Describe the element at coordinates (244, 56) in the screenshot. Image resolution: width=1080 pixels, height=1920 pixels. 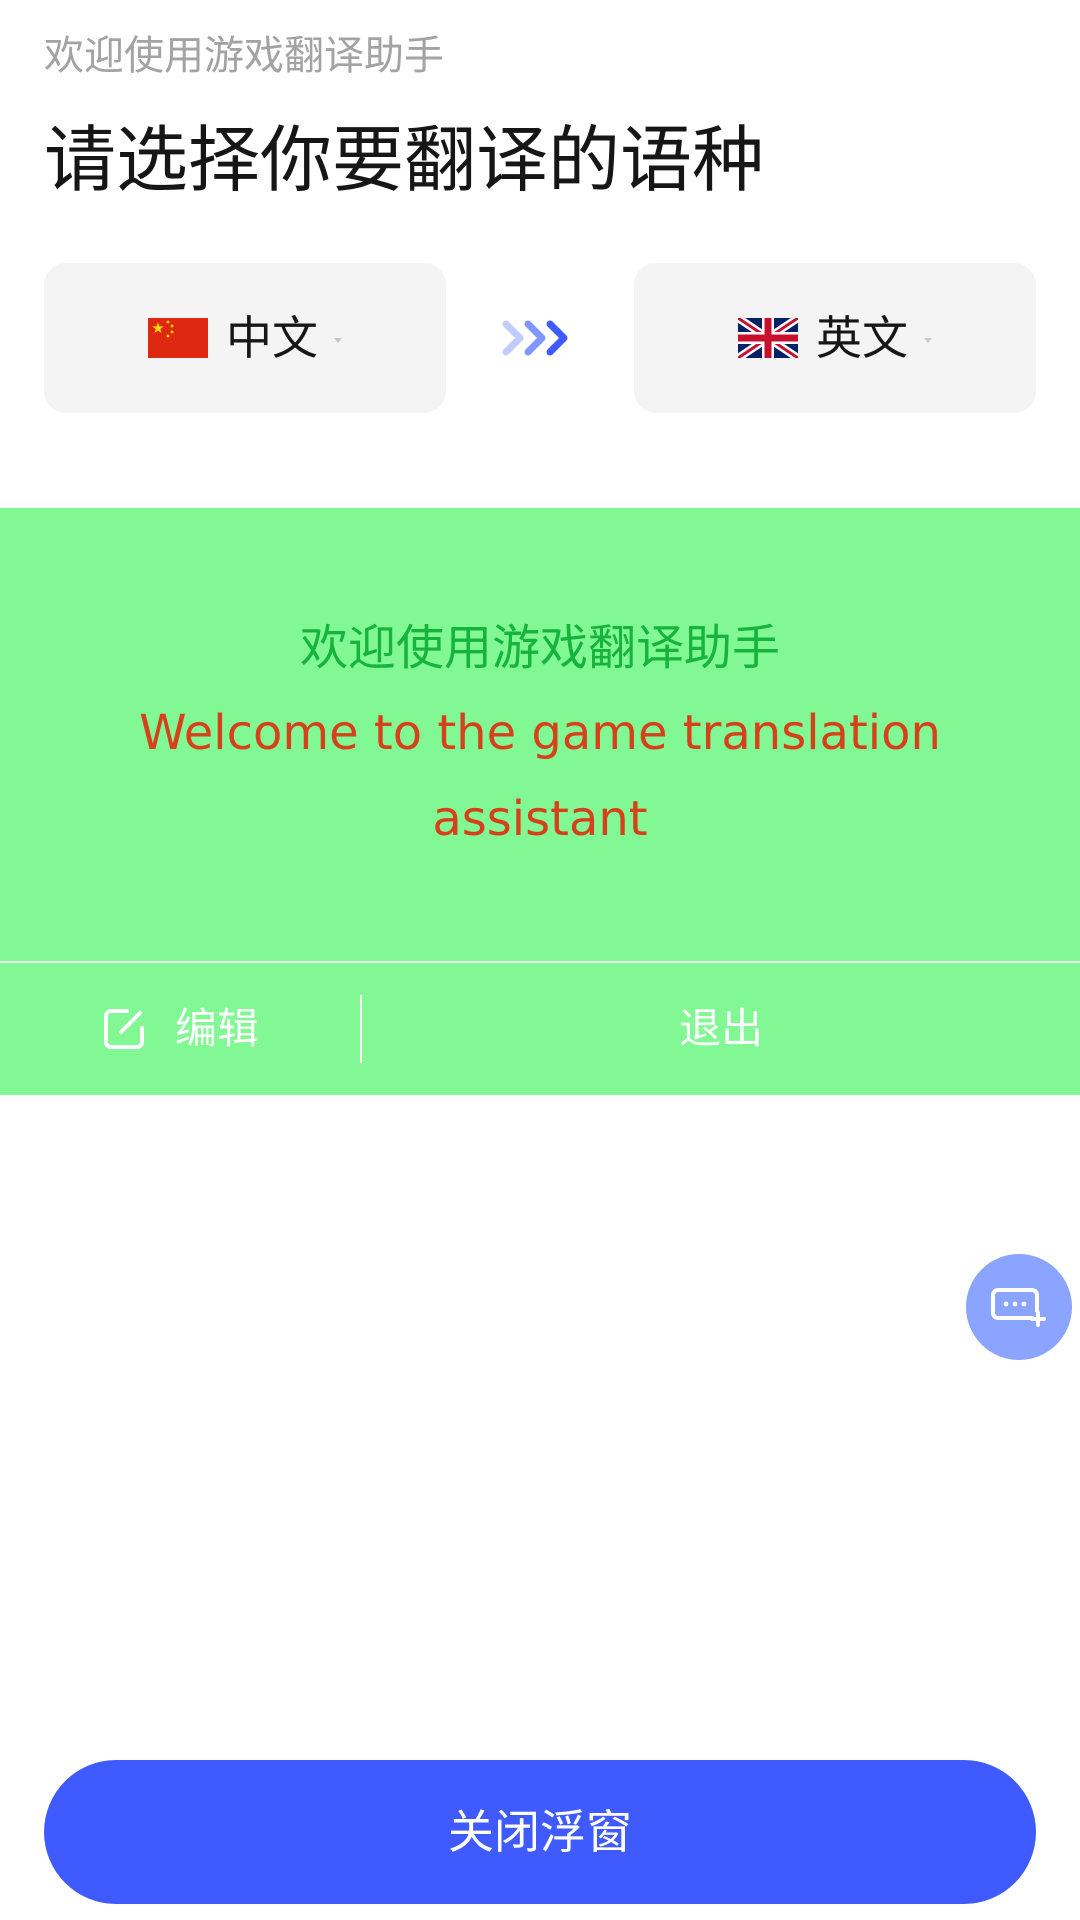
I see `app-subtitle: 欢迎使用游戏翻译助手` at that location.